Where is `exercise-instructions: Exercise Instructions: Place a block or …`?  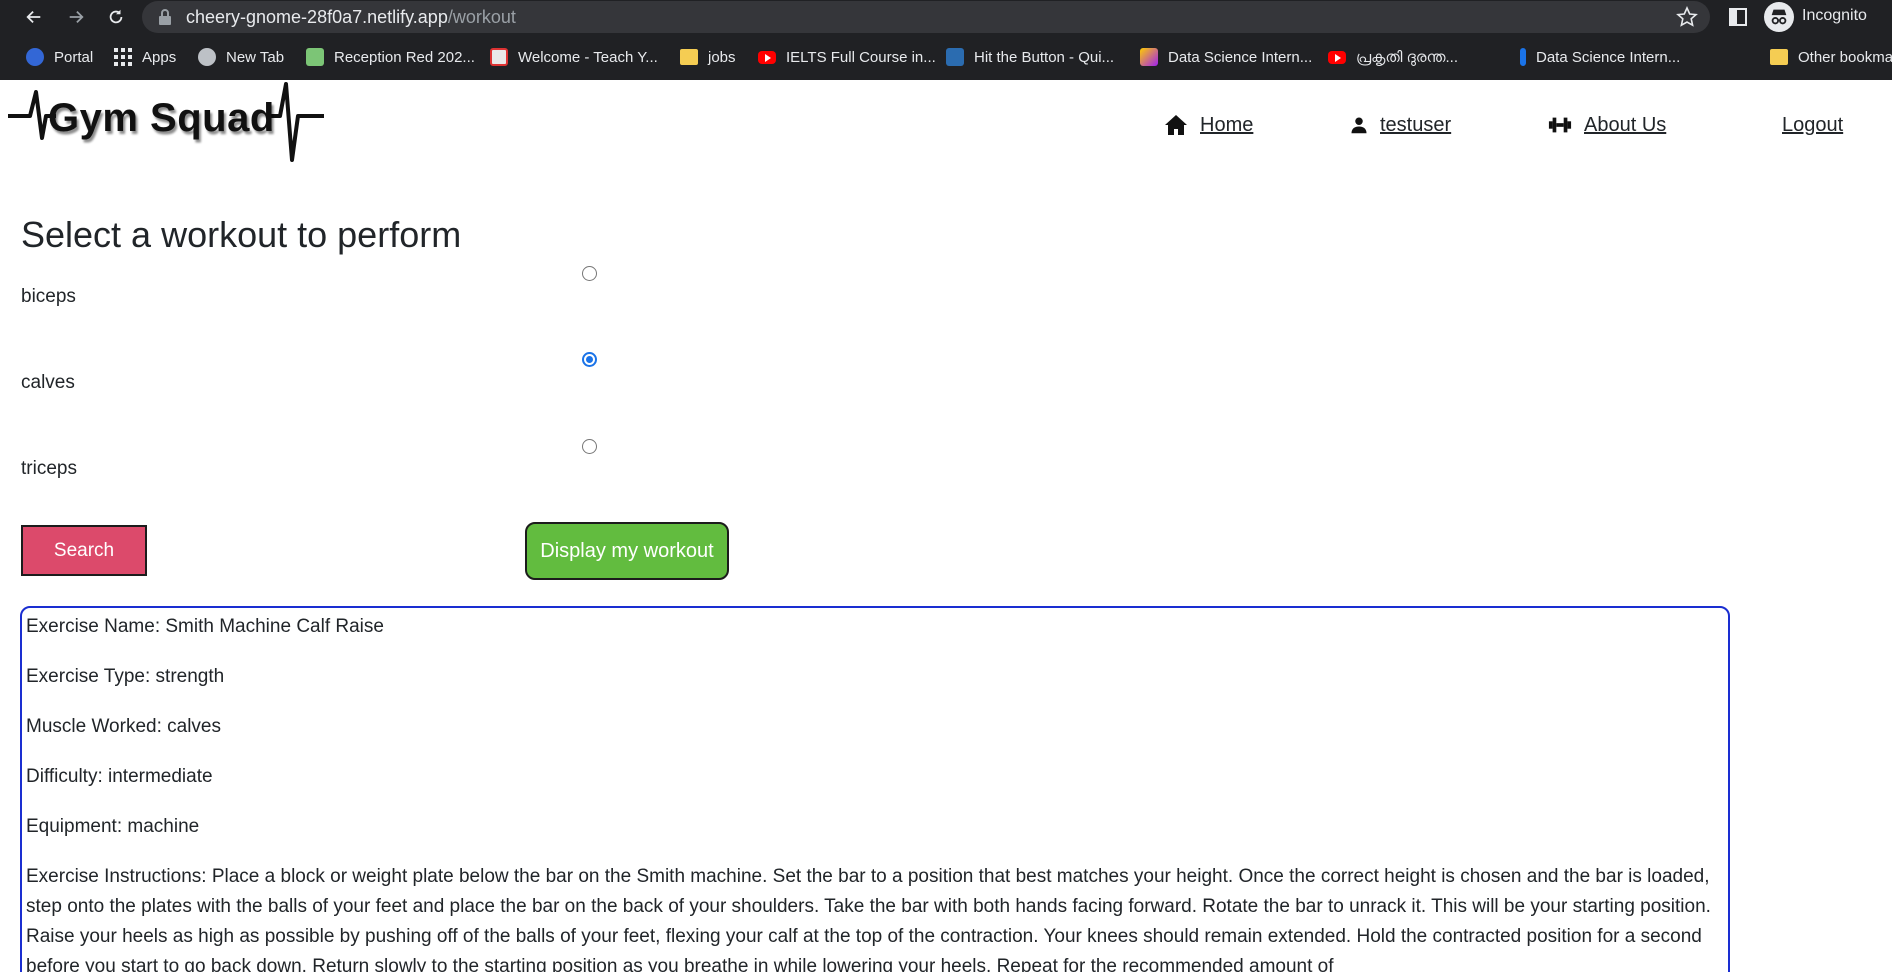
exercise-instructions: Exercise Instructions: Place a block or … is located at coordinates (868, 919).